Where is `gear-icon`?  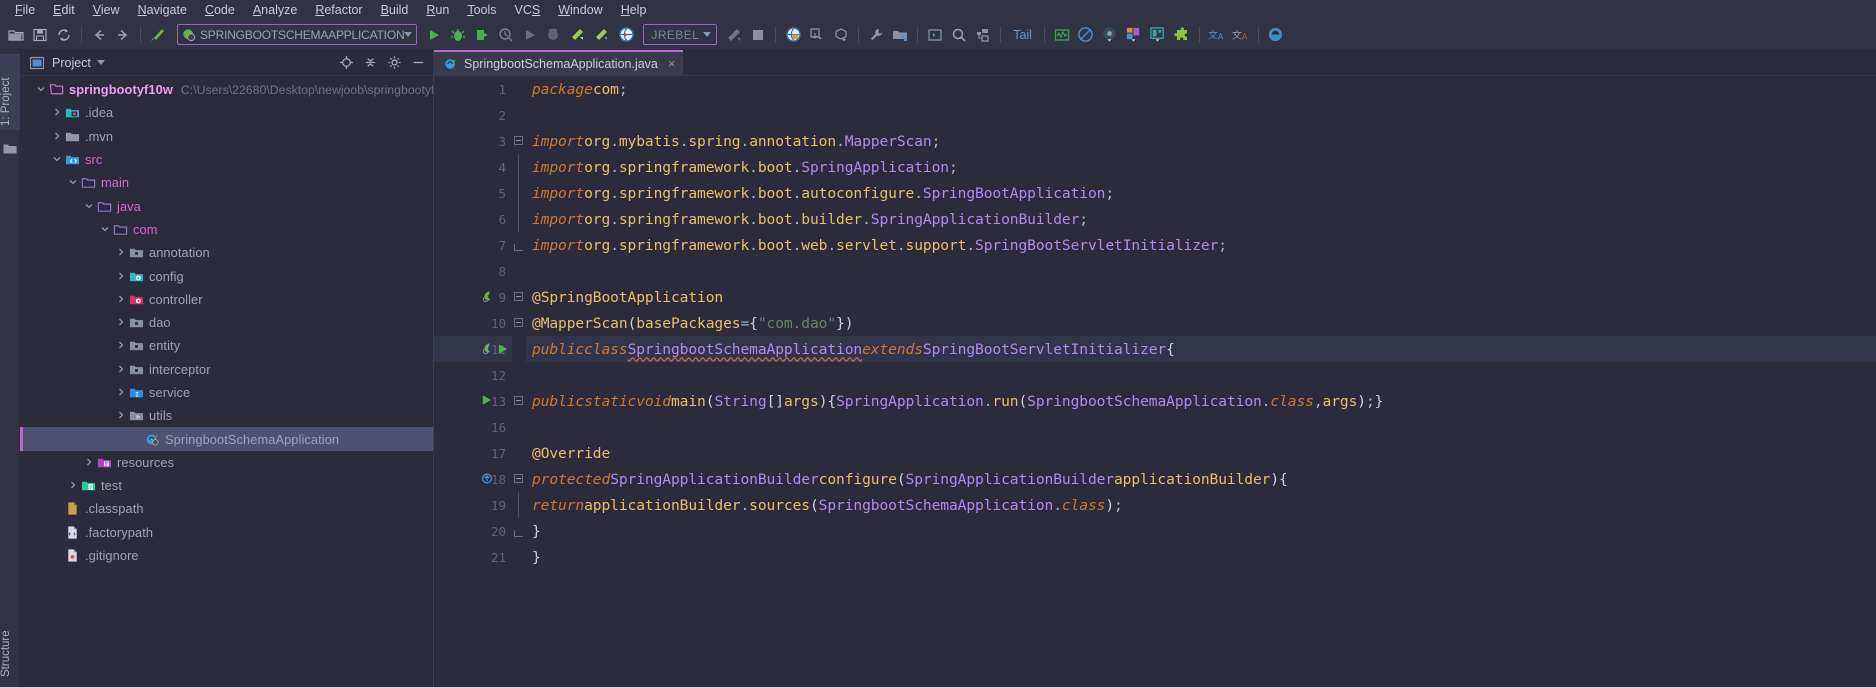 gear-icon is located at coordinates (394, 63).